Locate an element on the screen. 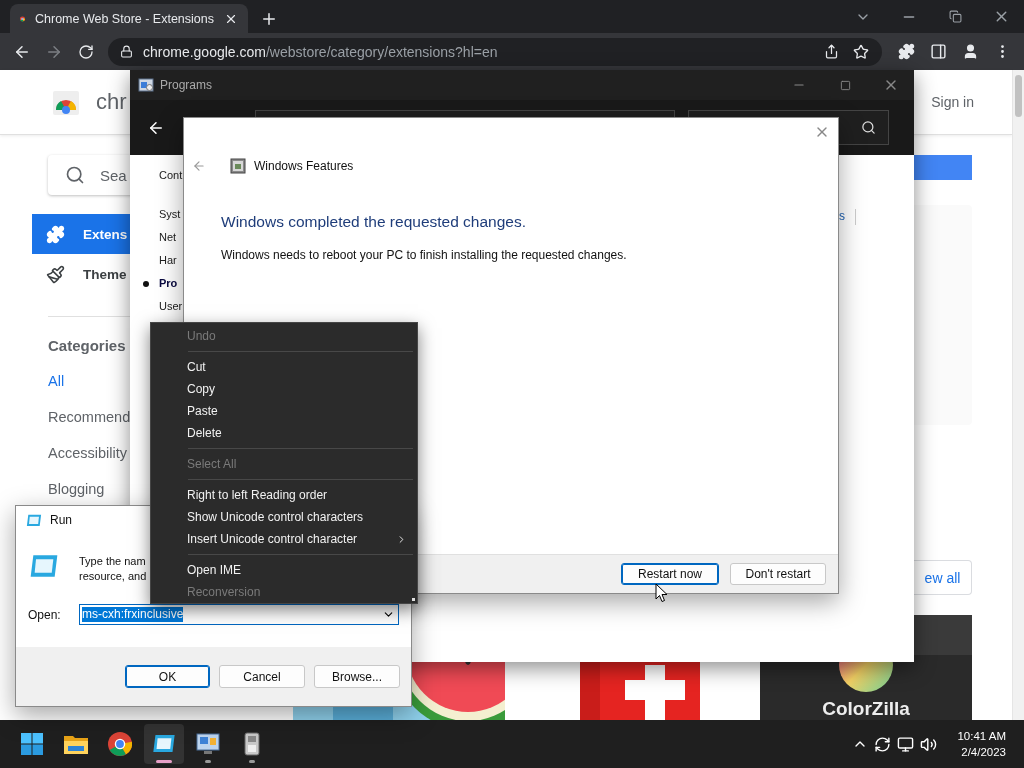 The height and width of the screenshot is (768, 1024). clock-time: 10:41 AM is located at coordinates (981, 736).